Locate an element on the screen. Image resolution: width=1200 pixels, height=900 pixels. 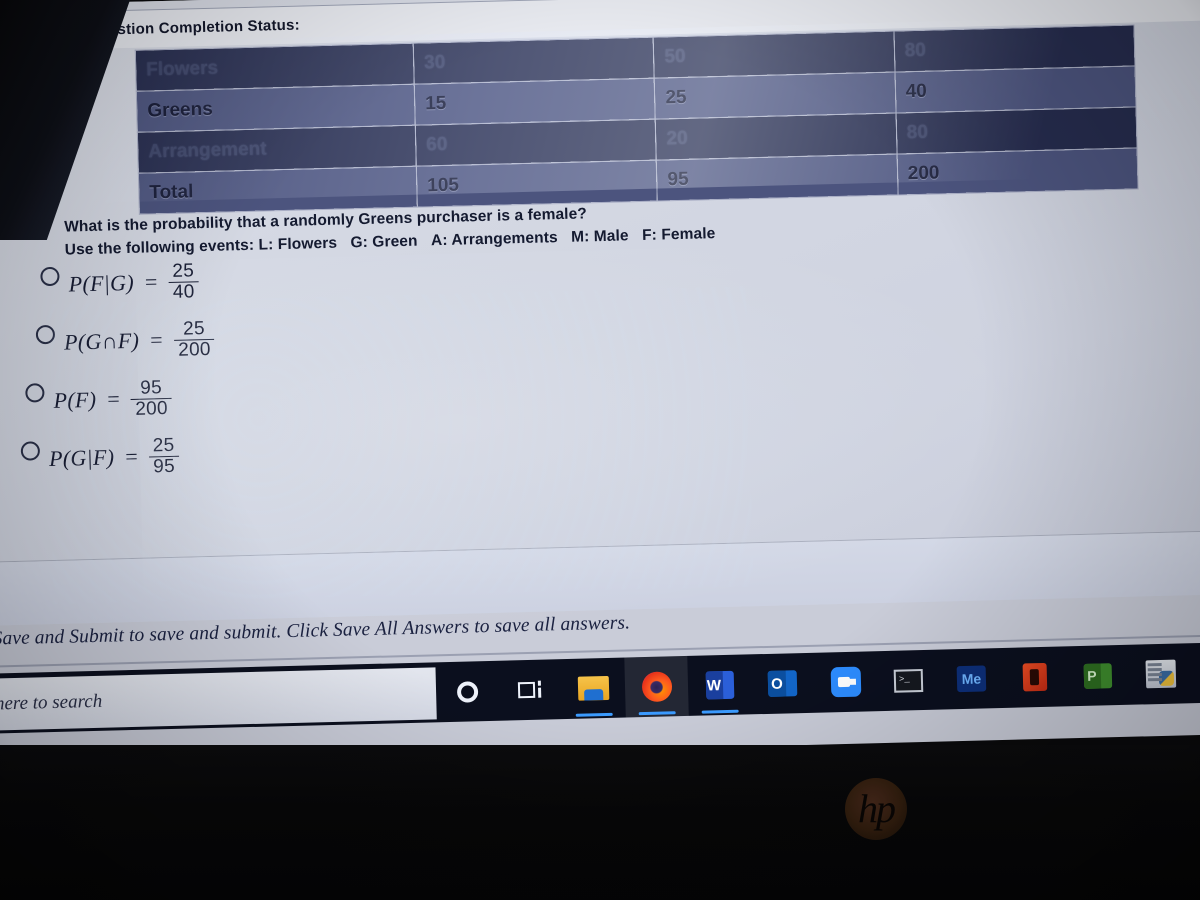
answer-option: P(F|G) = 25 40 is located at coordinates (127, 283).